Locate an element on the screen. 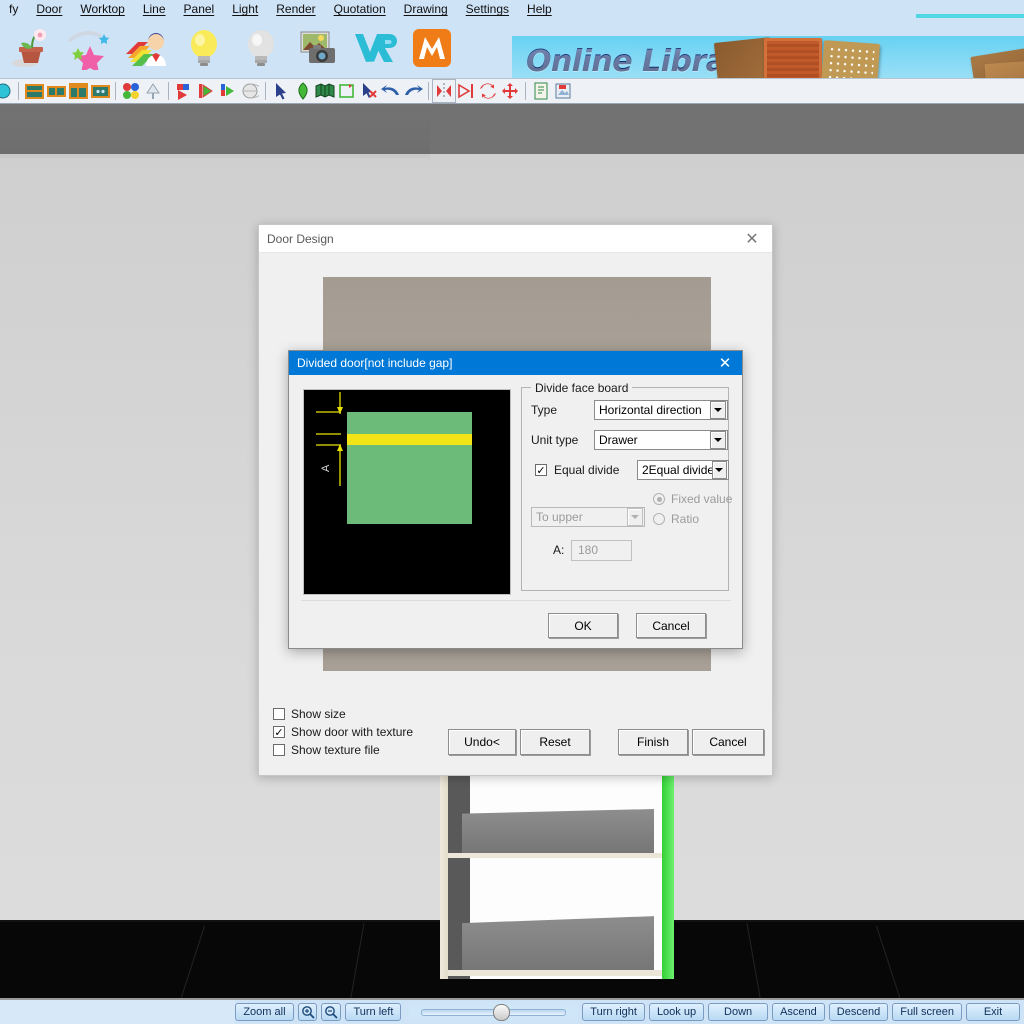 This screenshot has height=1024, width=1024. designer-person-icon is located at coordinates (146, 48).